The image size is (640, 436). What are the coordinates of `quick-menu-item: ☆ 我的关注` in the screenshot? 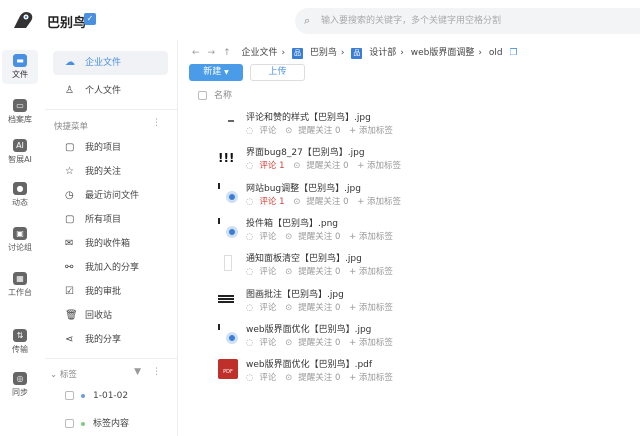 It's located at (110, 172).